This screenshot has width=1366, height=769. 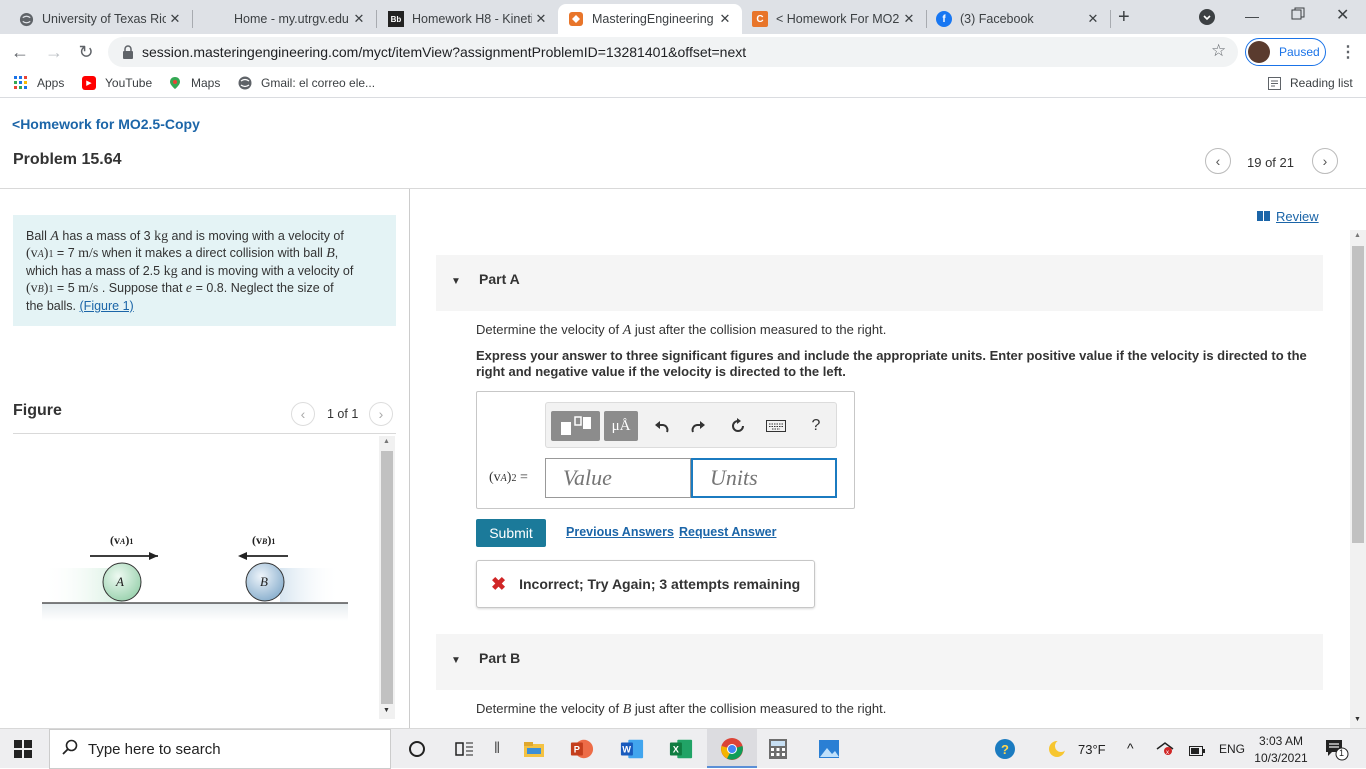 What do you see at coordinates (620, 532) in the screenshot?
I see `previous-answers-link: Previous Answers` at bounding box center [620, 532].